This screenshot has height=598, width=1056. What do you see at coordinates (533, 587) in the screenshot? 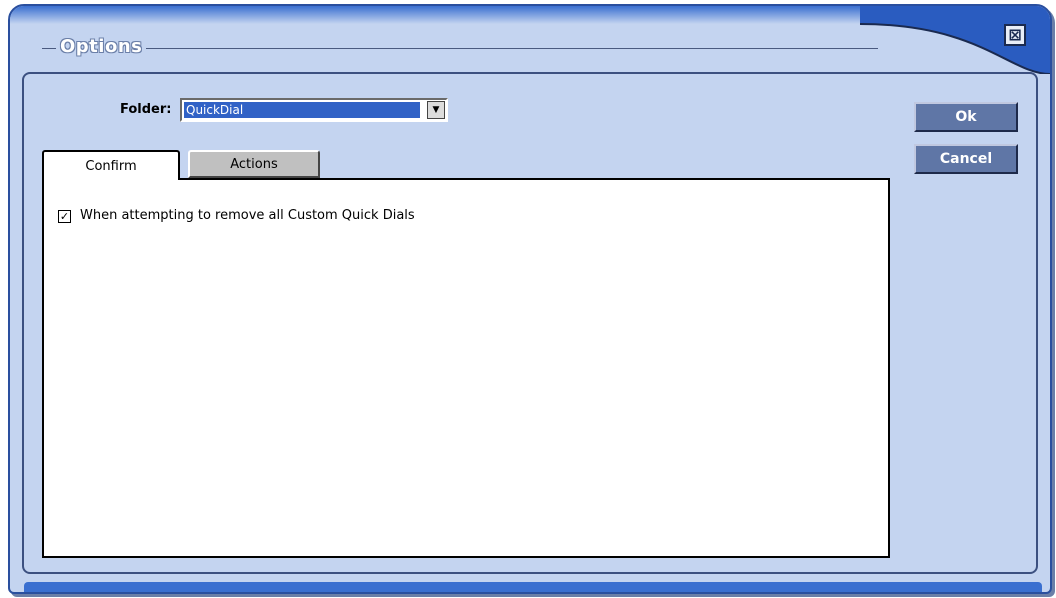
I see `bottom-frame-bar` at bounding box center [533, 587].